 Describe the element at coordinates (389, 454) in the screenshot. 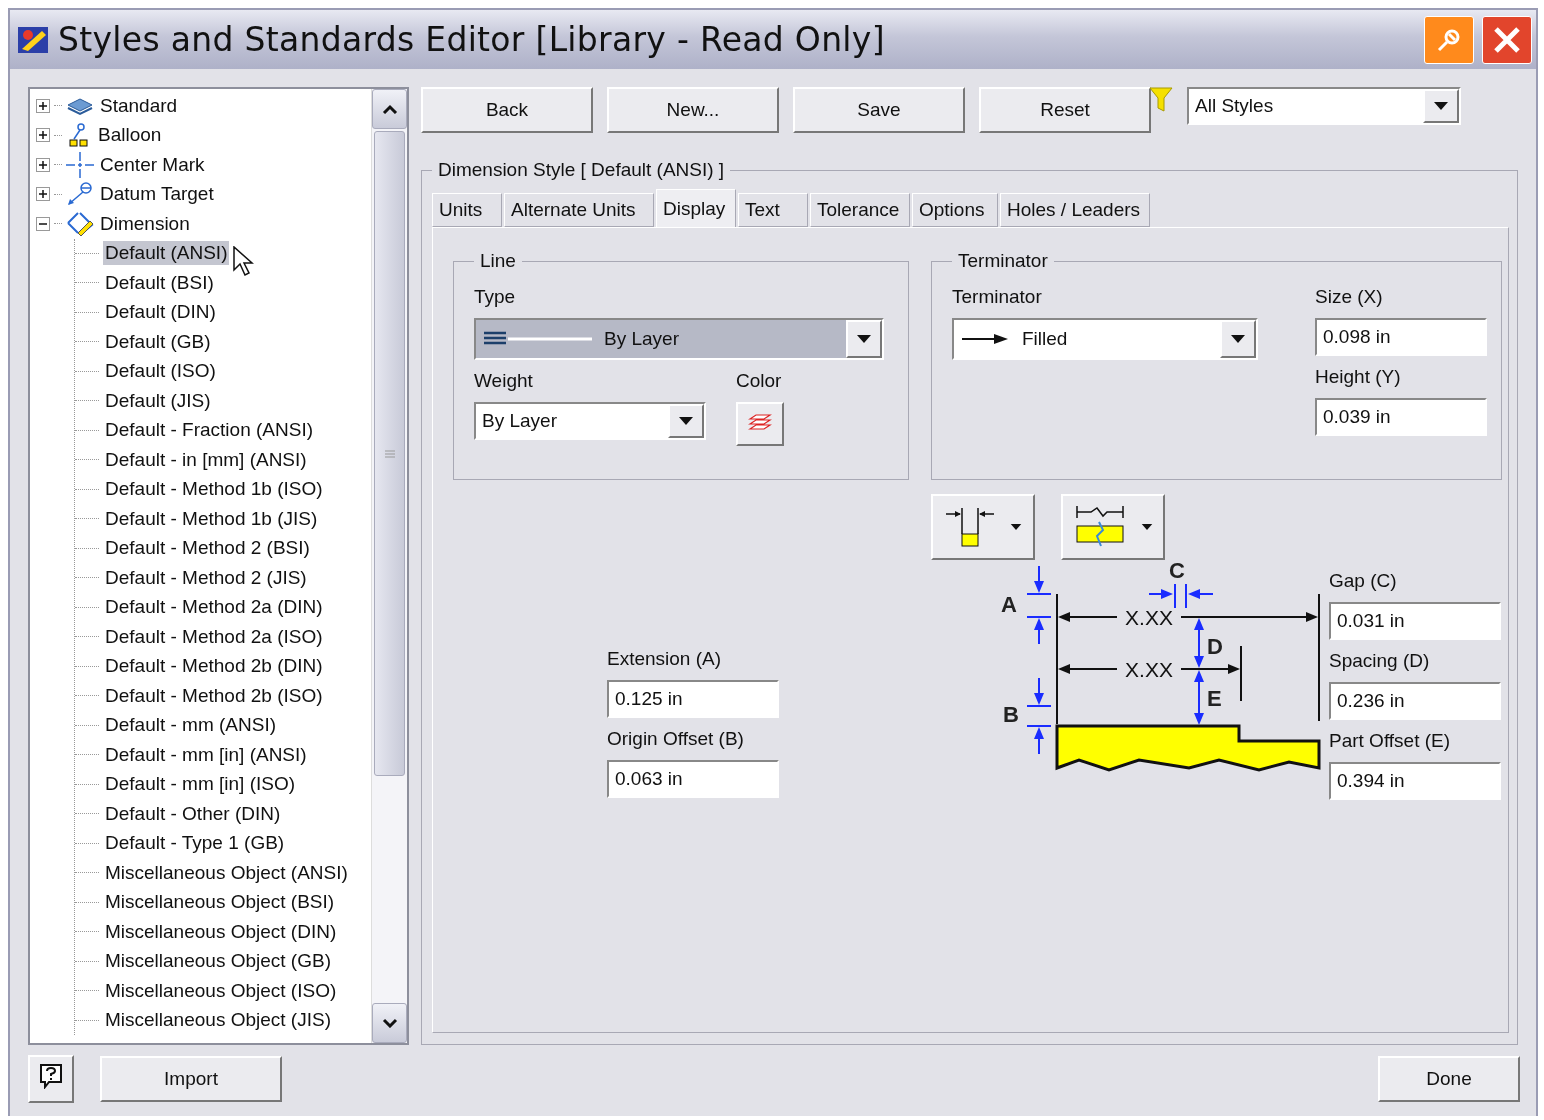

I see `scroll-thumb` at that location.